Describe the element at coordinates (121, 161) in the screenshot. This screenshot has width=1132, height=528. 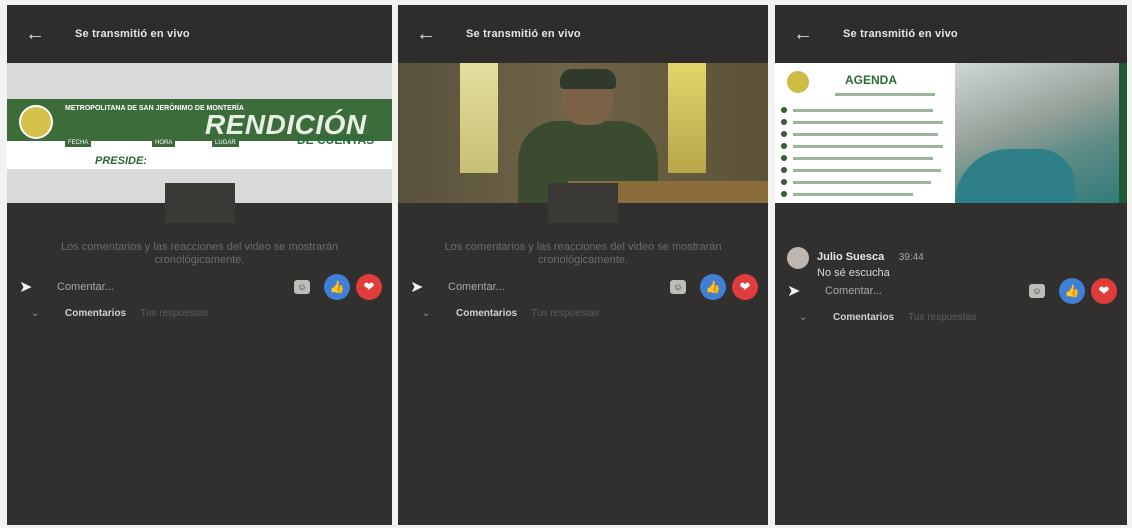
I see `banner-preside: PRESIDE:` at that location.